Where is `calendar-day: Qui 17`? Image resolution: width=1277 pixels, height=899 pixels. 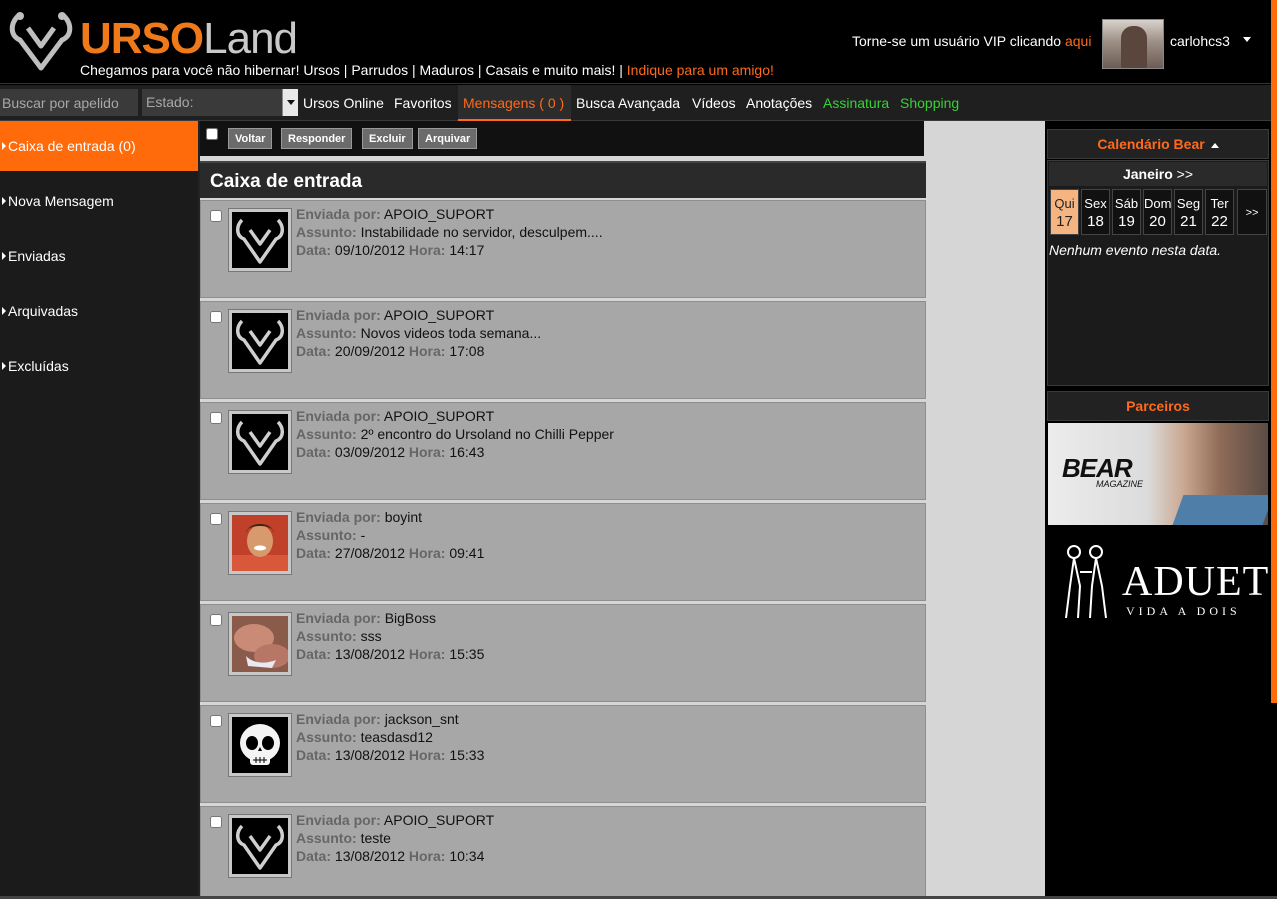 calendar-day: Qui 17 is located at coordinates (1064, 212).